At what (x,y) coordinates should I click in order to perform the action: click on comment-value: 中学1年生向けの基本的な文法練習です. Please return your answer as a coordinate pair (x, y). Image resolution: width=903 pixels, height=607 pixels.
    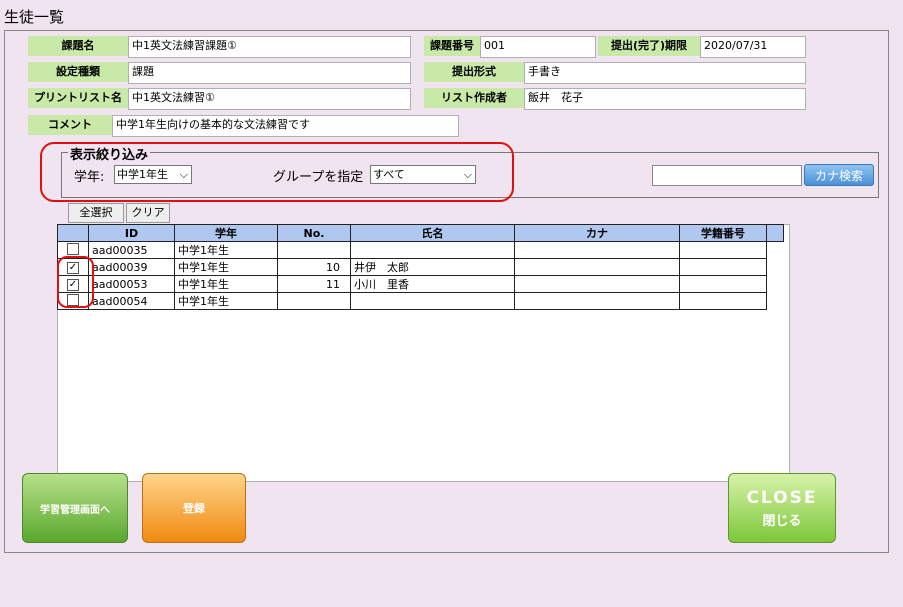
    Looking at the image, I should click on (285, 126).